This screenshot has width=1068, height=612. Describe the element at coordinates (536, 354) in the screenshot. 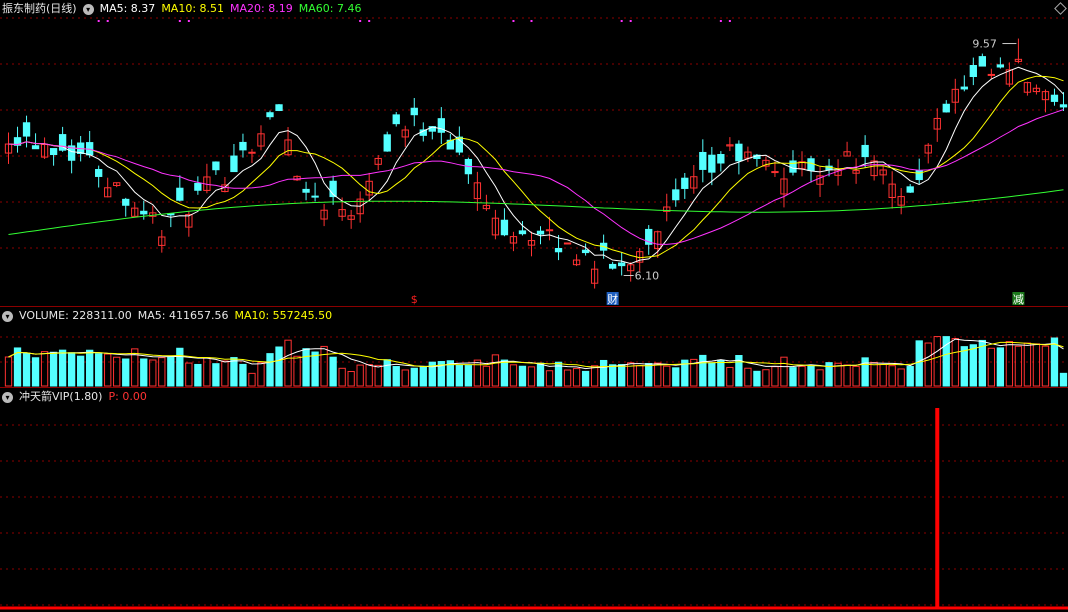

I see `volume-ma10-line` at that location.